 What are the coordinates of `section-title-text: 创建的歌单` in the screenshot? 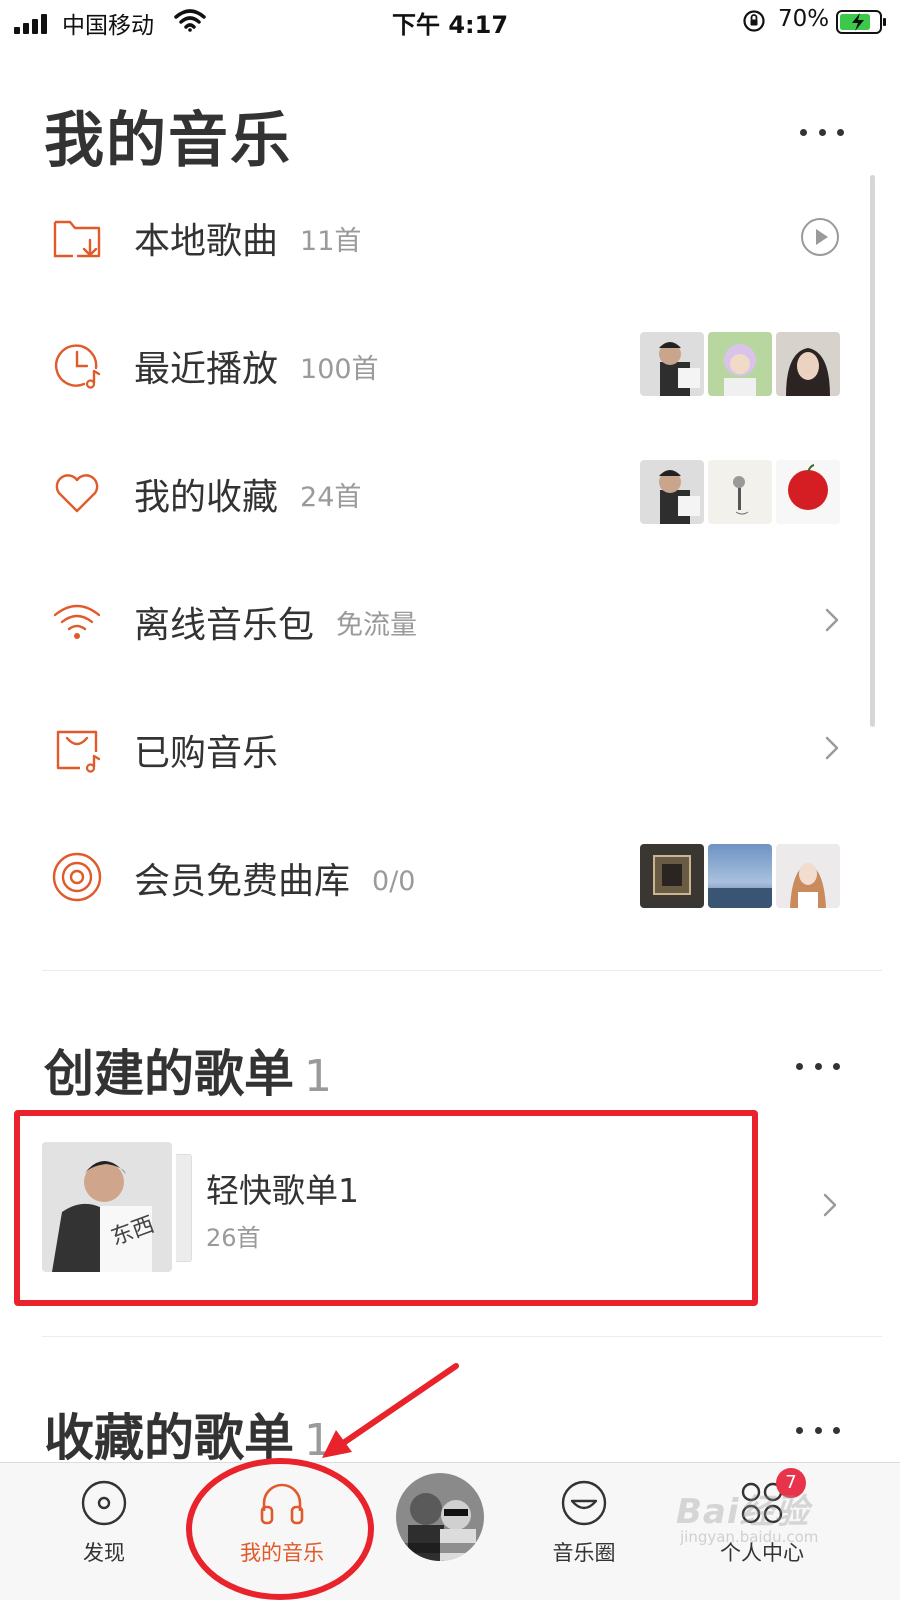 It's located at (169, 1074).